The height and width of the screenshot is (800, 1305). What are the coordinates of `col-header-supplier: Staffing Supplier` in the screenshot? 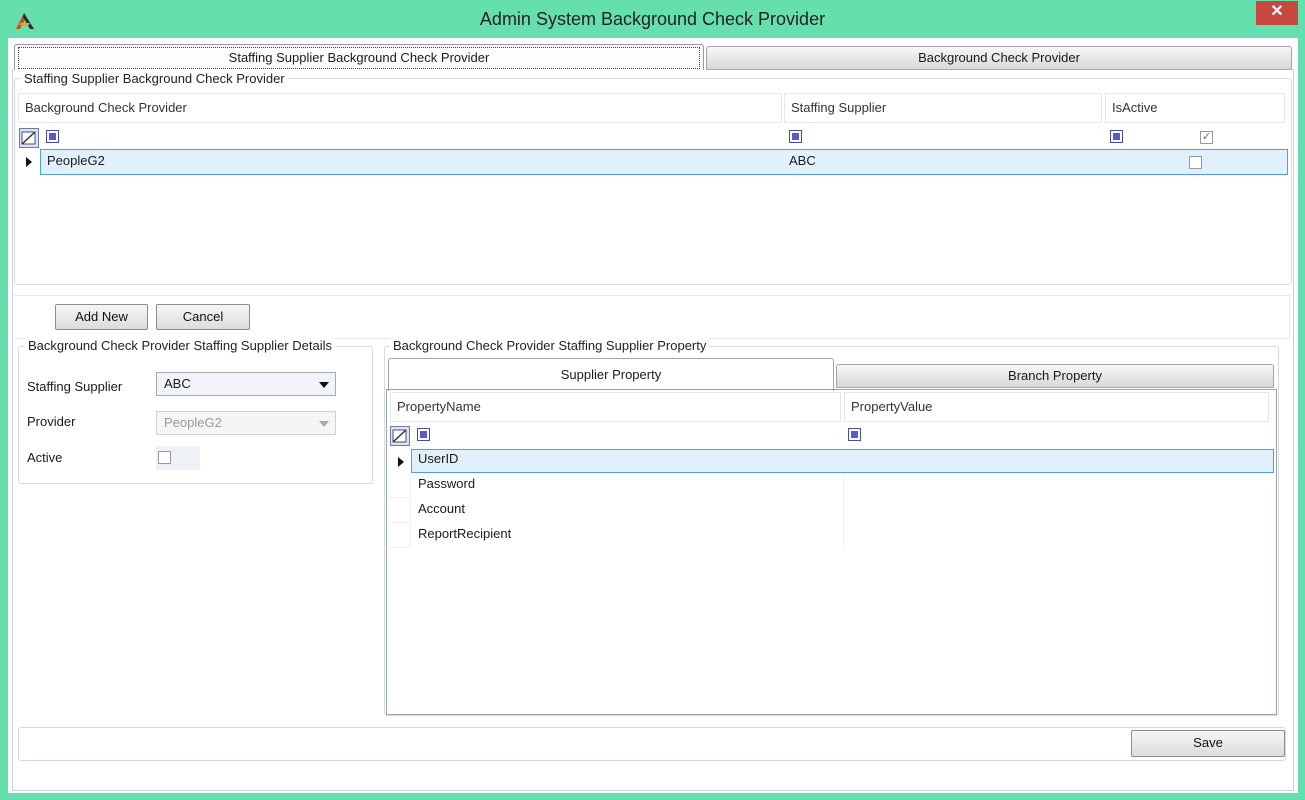 It's located at (943, 108).